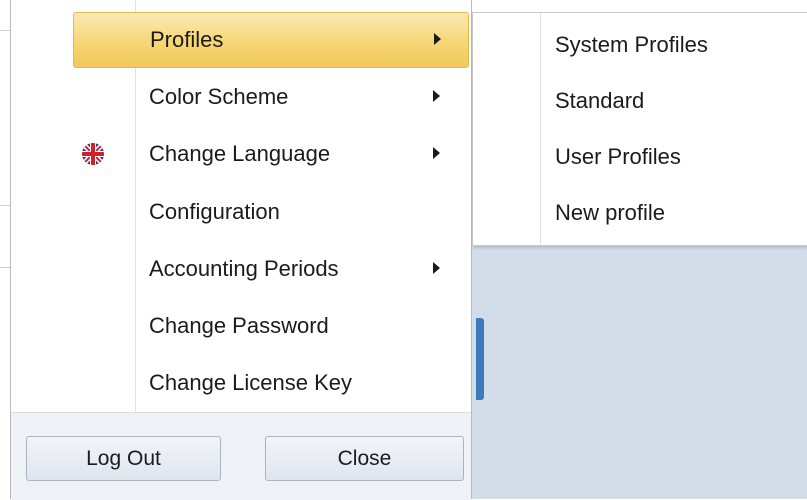 Image resolution: width=807 pixels, height=500 pixels. Describe the element at coordinates (631, 44) in the screenshot. I see `submenu-item-label: System Profiles` at that location.